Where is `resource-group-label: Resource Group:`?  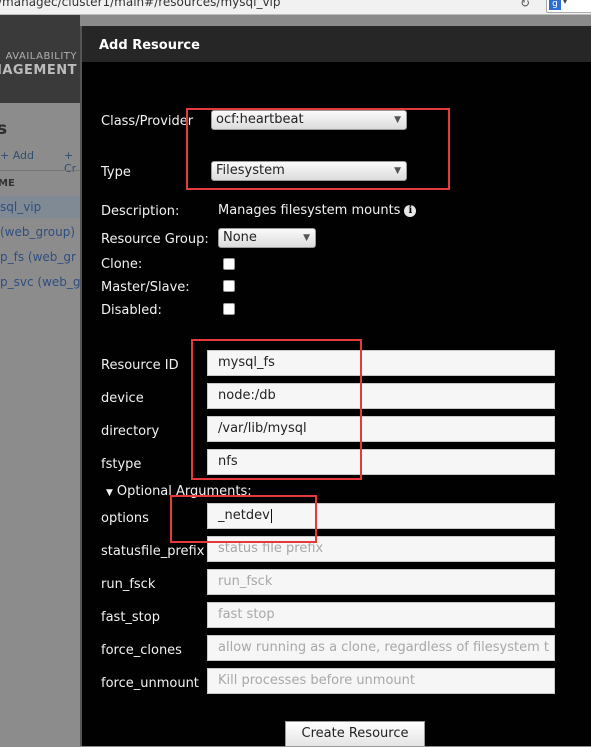 resource-group-label: Resource Group: is located at coordinates (155, 239).